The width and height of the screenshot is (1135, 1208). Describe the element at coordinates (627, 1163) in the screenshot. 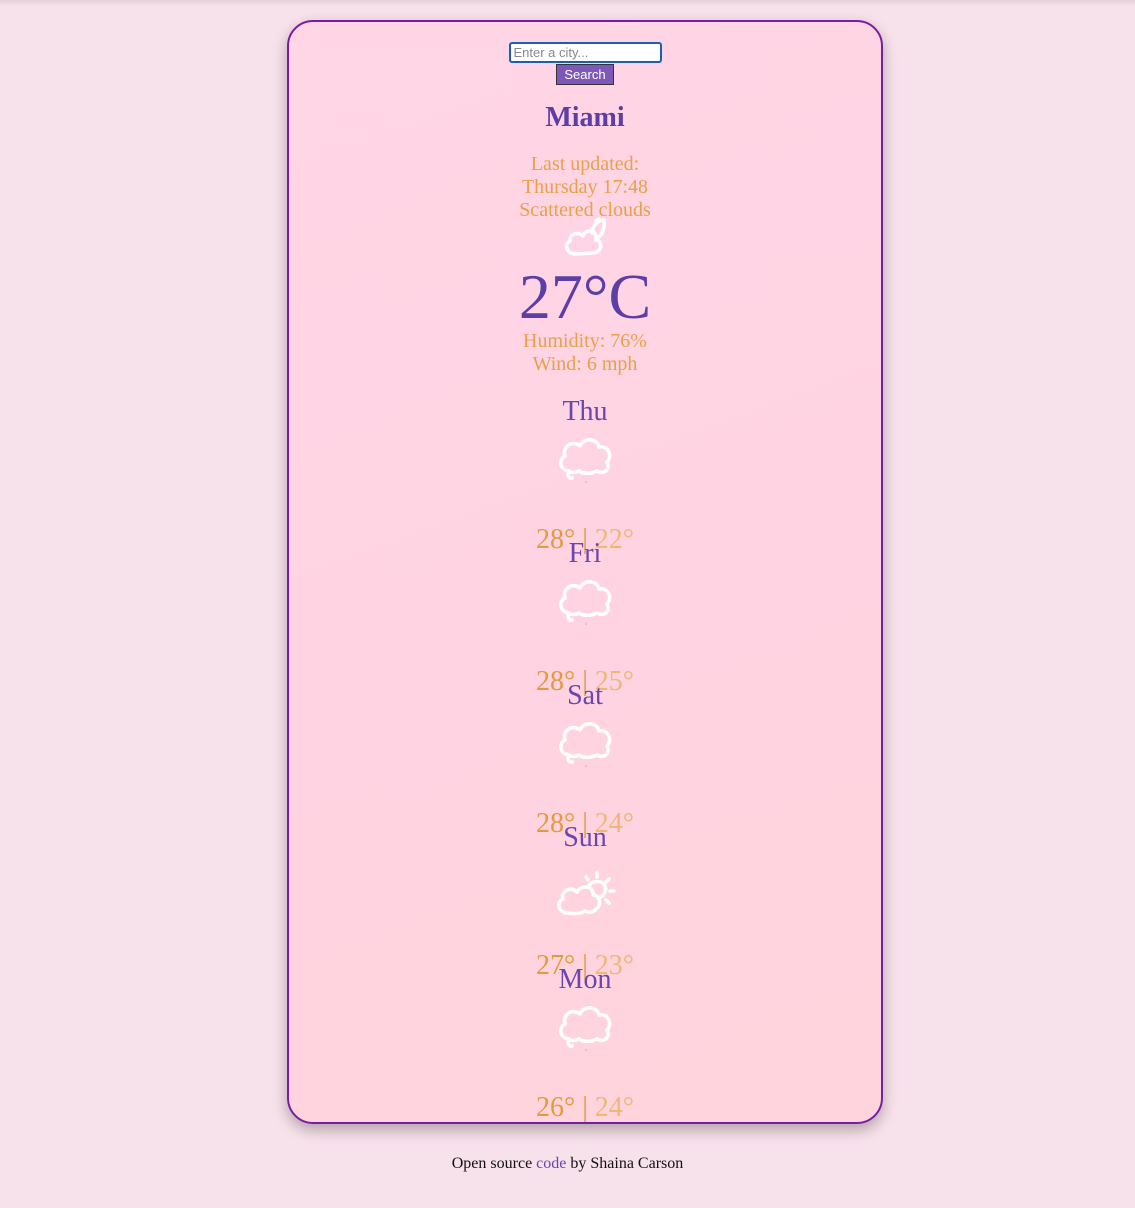

I see `footer-suffix: by Shaina Carson` at that location.